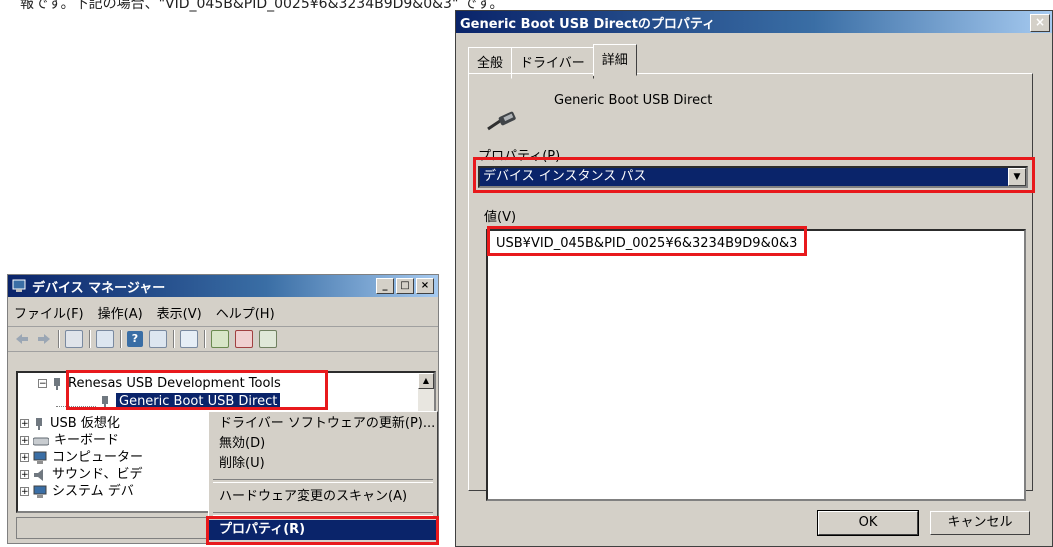 This screenshot has height=547, width=1053. Describe the element at coordinates (385, 286) in the screenshot. I see `minimize-button: _` at that location.